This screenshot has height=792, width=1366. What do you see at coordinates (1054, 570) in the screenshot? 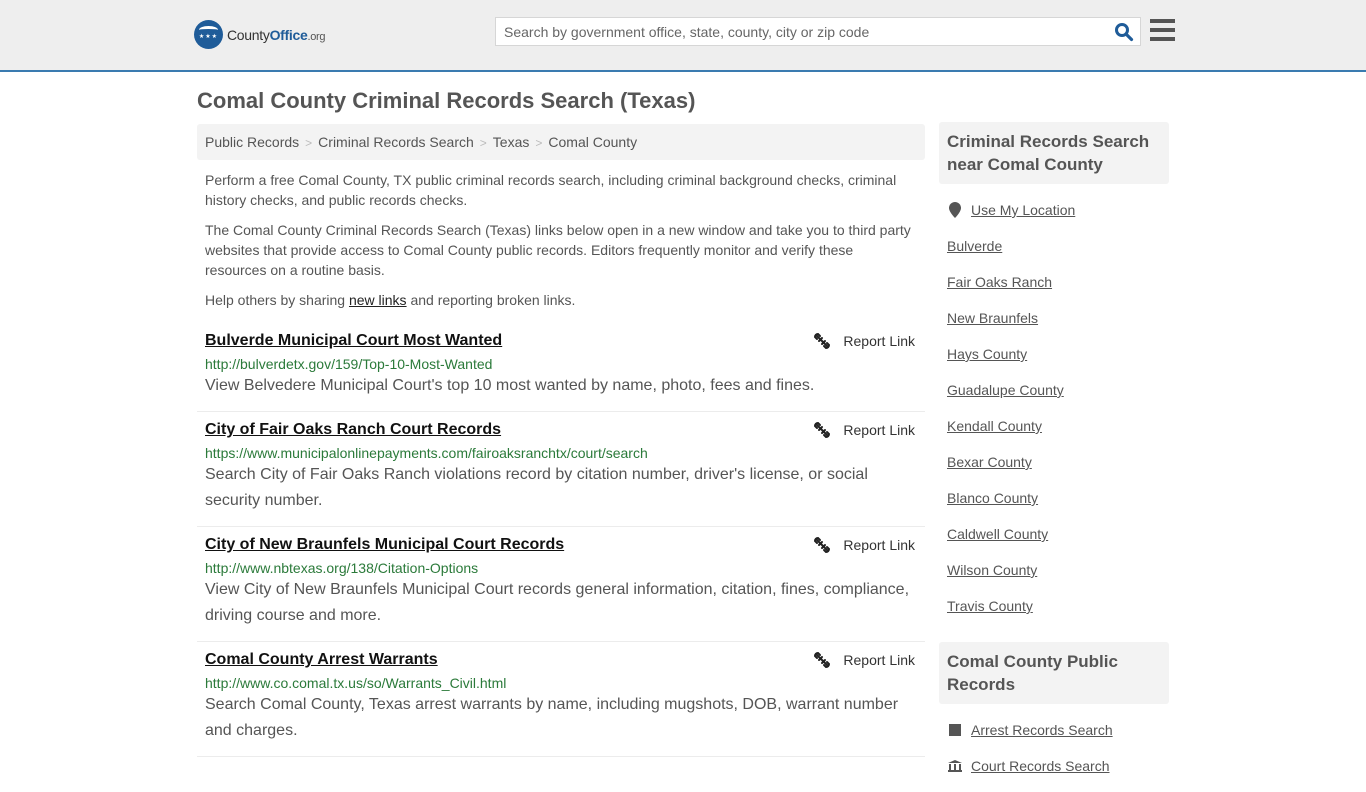
I see `sidebar-item-wilson-county: Wilson County` at bounding box center [1054, 570].